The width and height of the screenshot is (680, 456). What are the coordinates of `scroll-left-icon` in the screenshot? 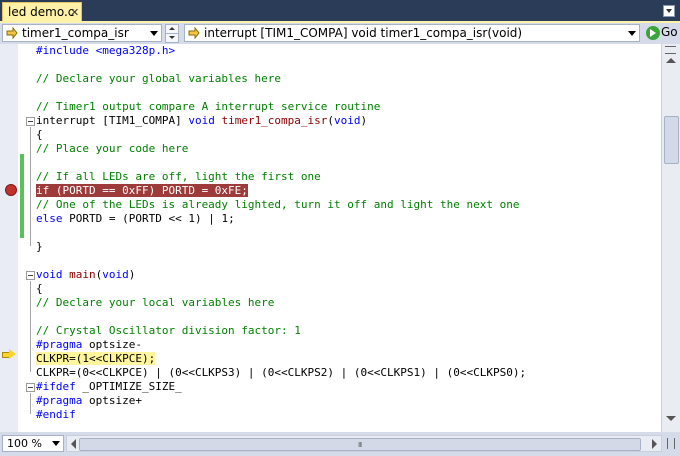 It's located at (73, 444).